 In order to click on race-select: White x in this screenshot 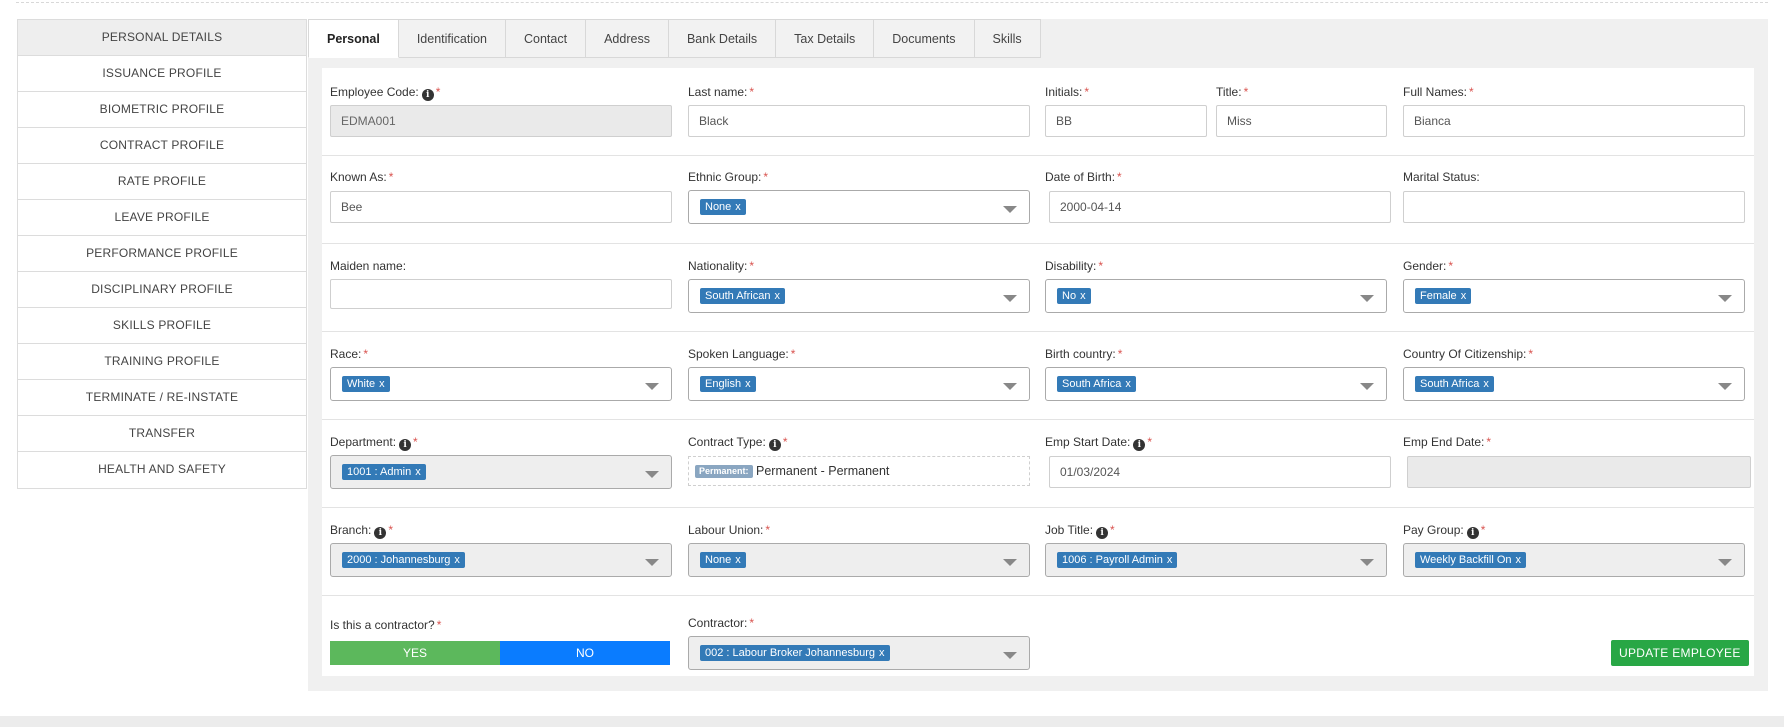, I will do `click(501, 384)`.